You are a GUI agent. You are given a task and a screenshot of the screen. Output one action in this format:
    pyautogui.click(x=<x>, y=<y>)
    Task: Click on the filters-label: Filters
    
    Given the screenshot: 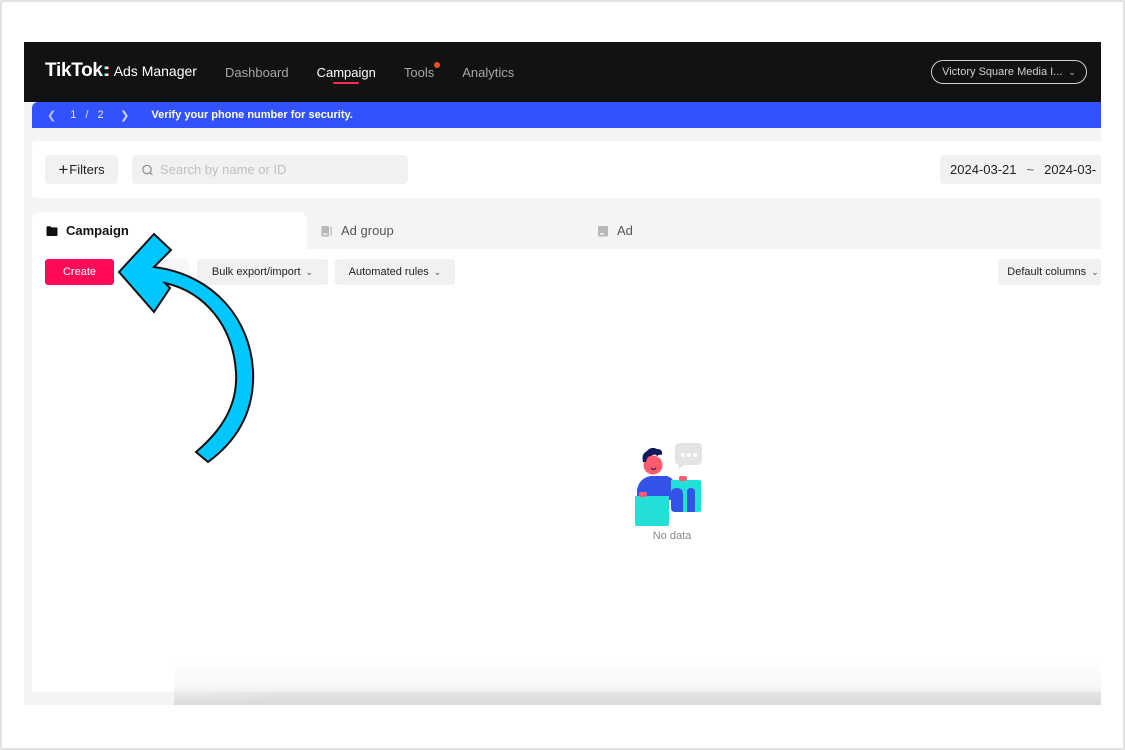 What is the action you would take?
    pyautogui.click(x=87, y=169)
    